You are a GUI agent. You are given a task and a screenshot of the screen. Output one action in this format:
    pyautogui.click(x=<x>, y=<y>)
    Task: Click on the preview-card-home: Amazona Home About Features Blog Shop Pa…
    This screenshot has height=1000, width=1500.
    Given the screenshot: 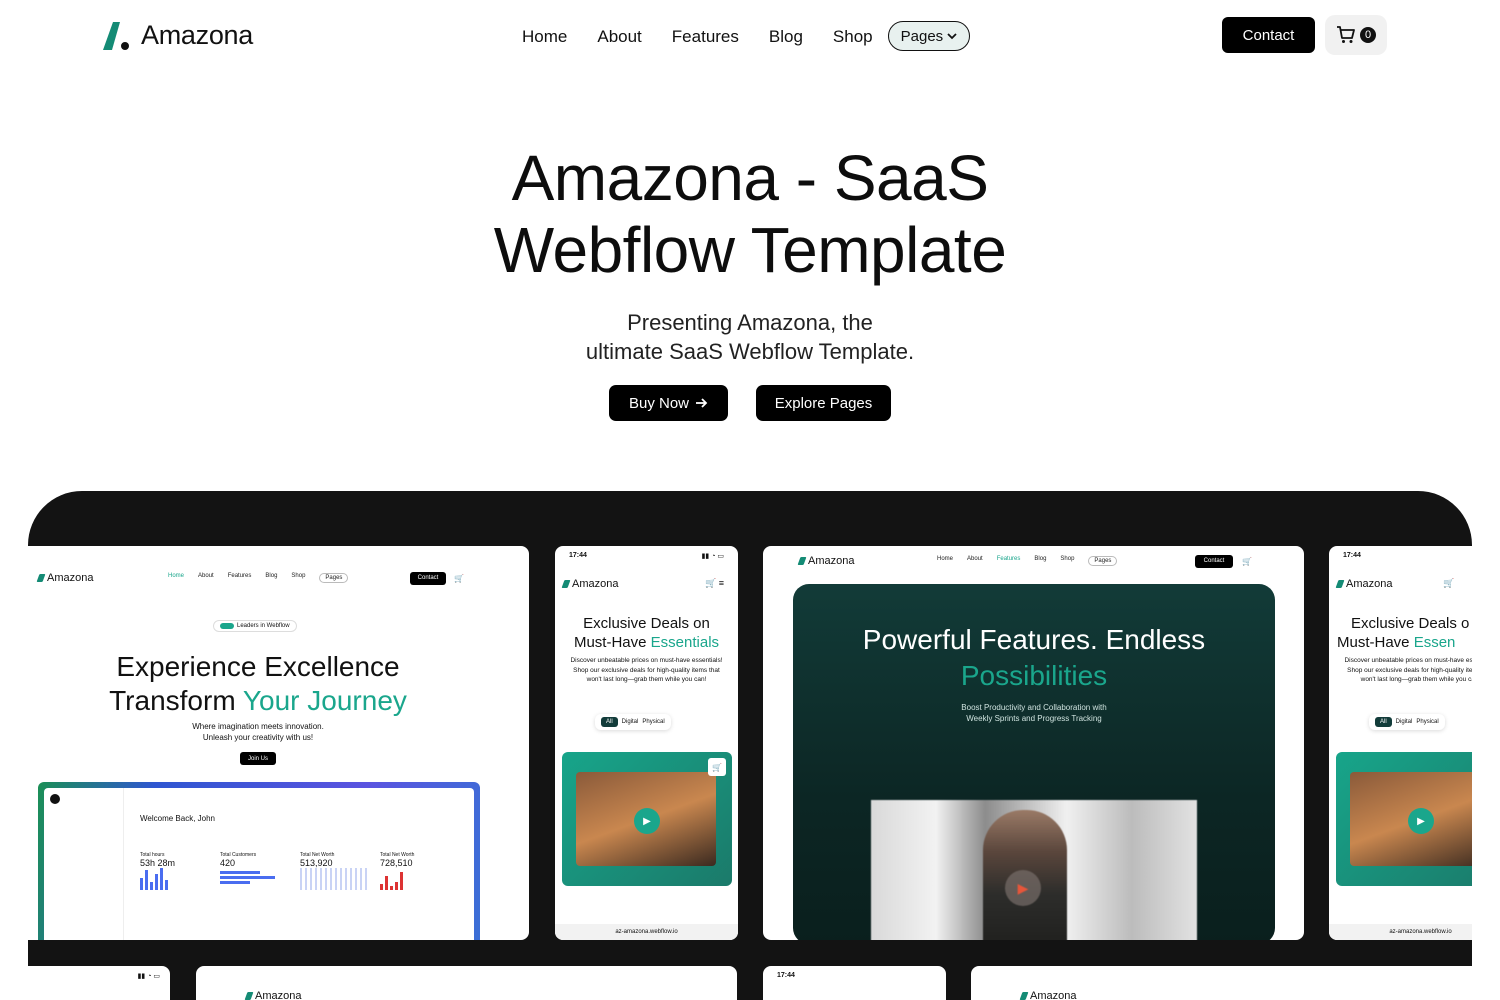 What is the action you would take?
    pyautogui.click(x=278, y=743)
    